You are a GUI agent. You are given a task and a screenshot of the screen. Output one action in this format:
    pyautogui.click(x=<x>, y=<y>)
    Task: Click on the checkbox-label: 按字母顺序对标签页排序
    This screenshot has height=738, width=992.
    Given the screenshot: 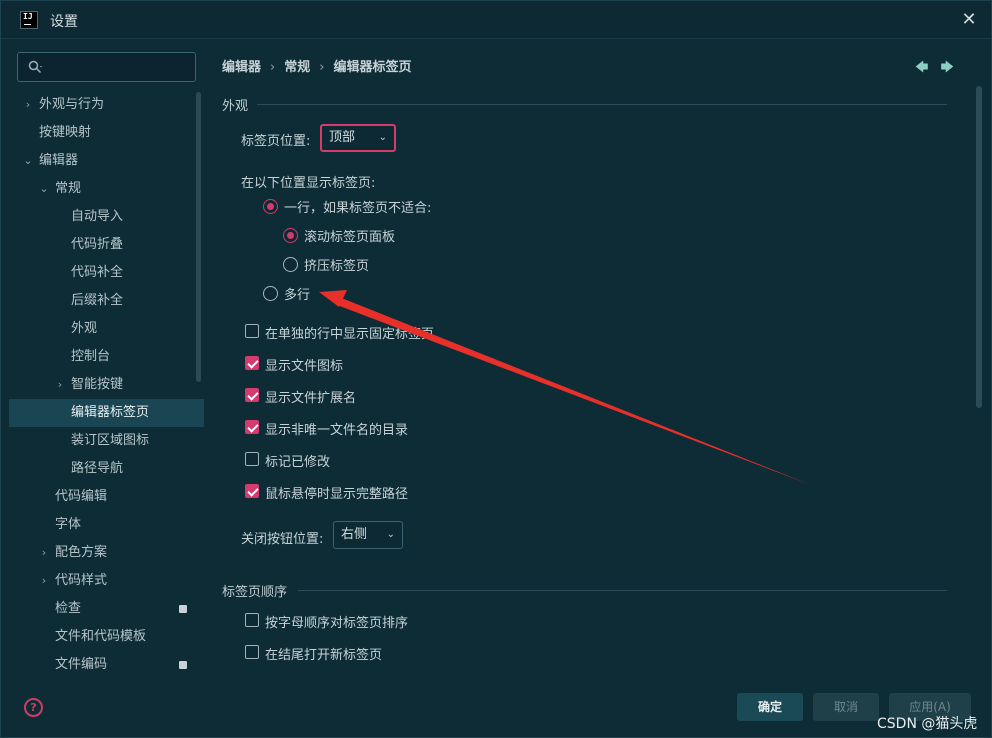 What is the action you would take?
    pyautogui.click(x=337, y=623)
    